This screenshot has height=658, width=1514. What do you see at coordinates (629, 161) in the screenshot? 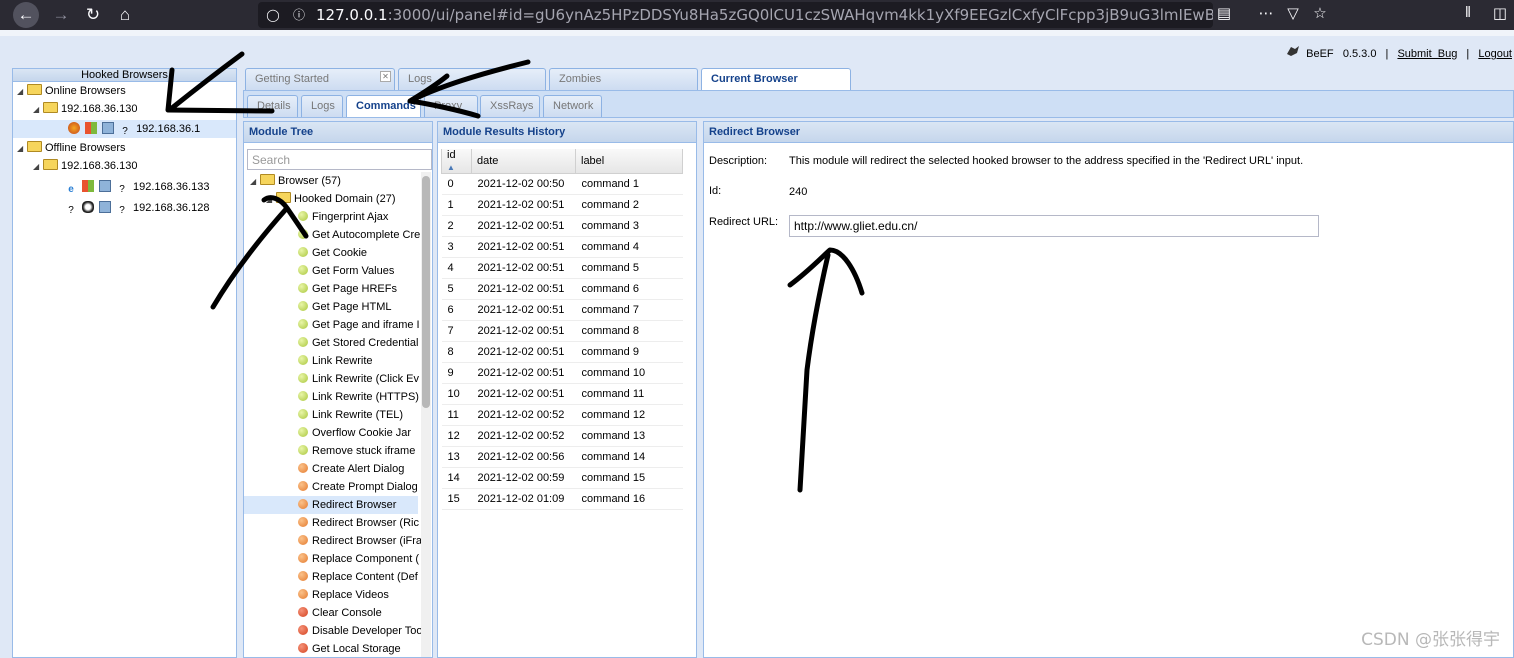
I see `column-header-label: label` at bounding box center [629, 161].